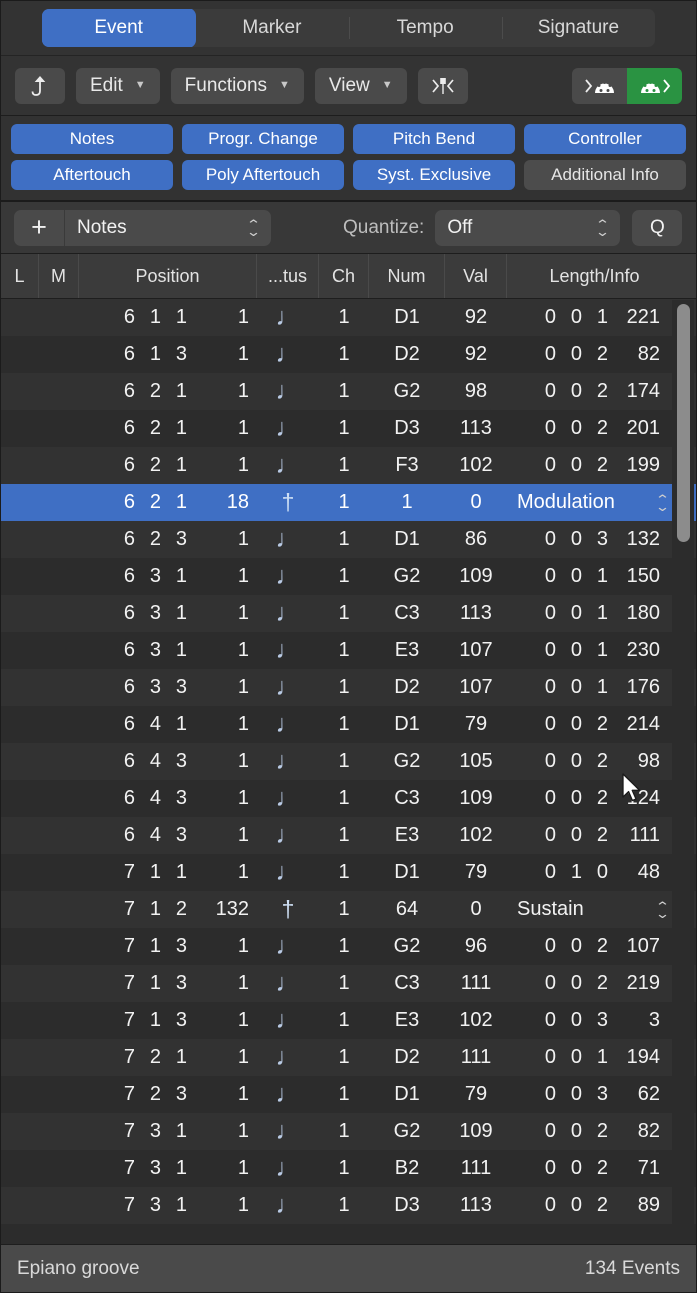  What do you see at coordinates (594, 576) in the screenshot?
I see `row-length-cell: 0 0 1 150` at bounding box center [594, 576].